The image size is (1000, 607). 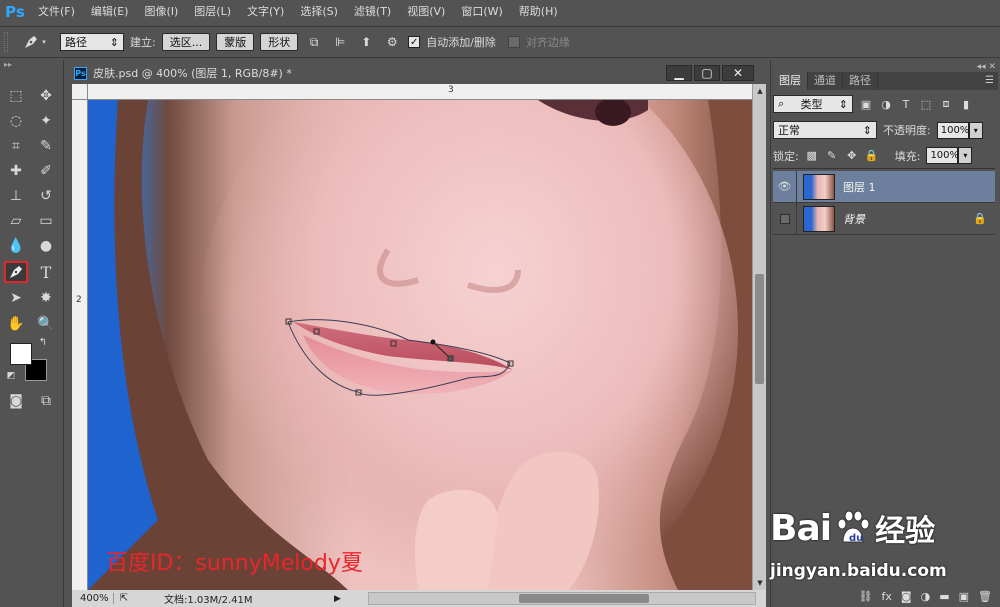 What do you see at coordinates (46, 298) in the screenshot?
I see `custom-shape-tool-icon: ✸` at bounding box center [46, 298].